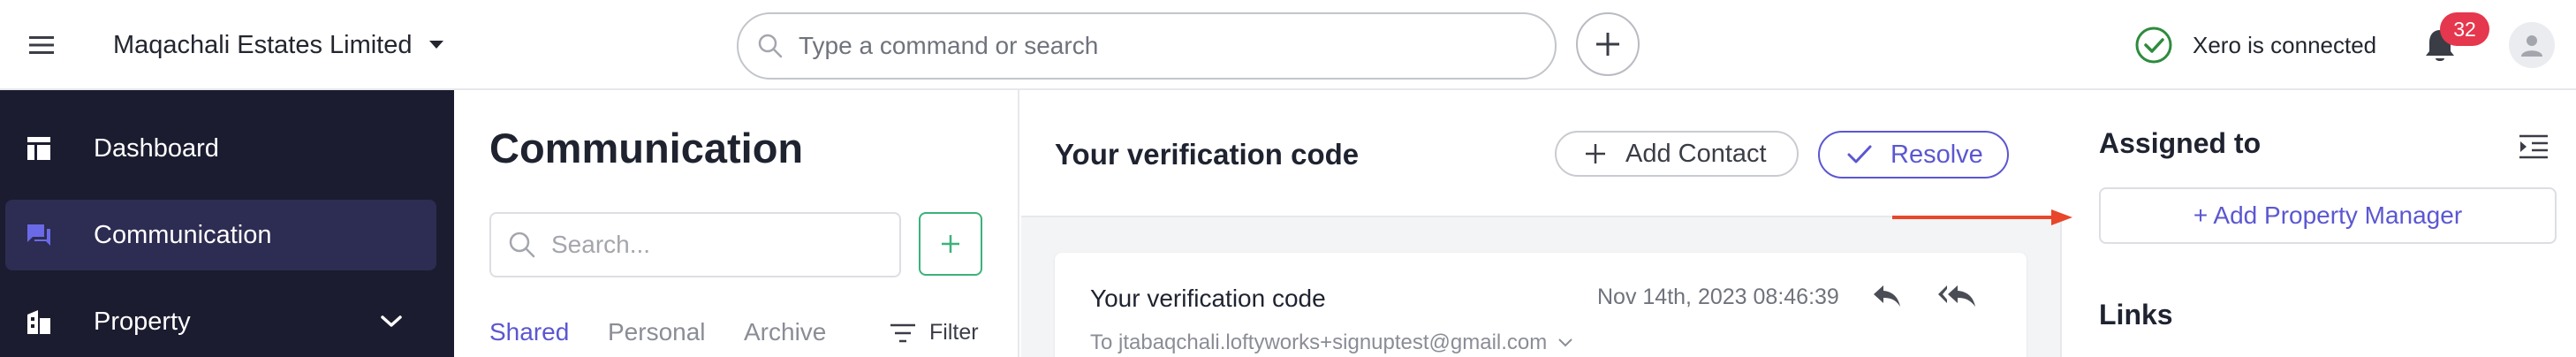 The height and width of the screenshot is (357, 2576). I want to click on sidebar-item-property: Property, so click(221, 321).